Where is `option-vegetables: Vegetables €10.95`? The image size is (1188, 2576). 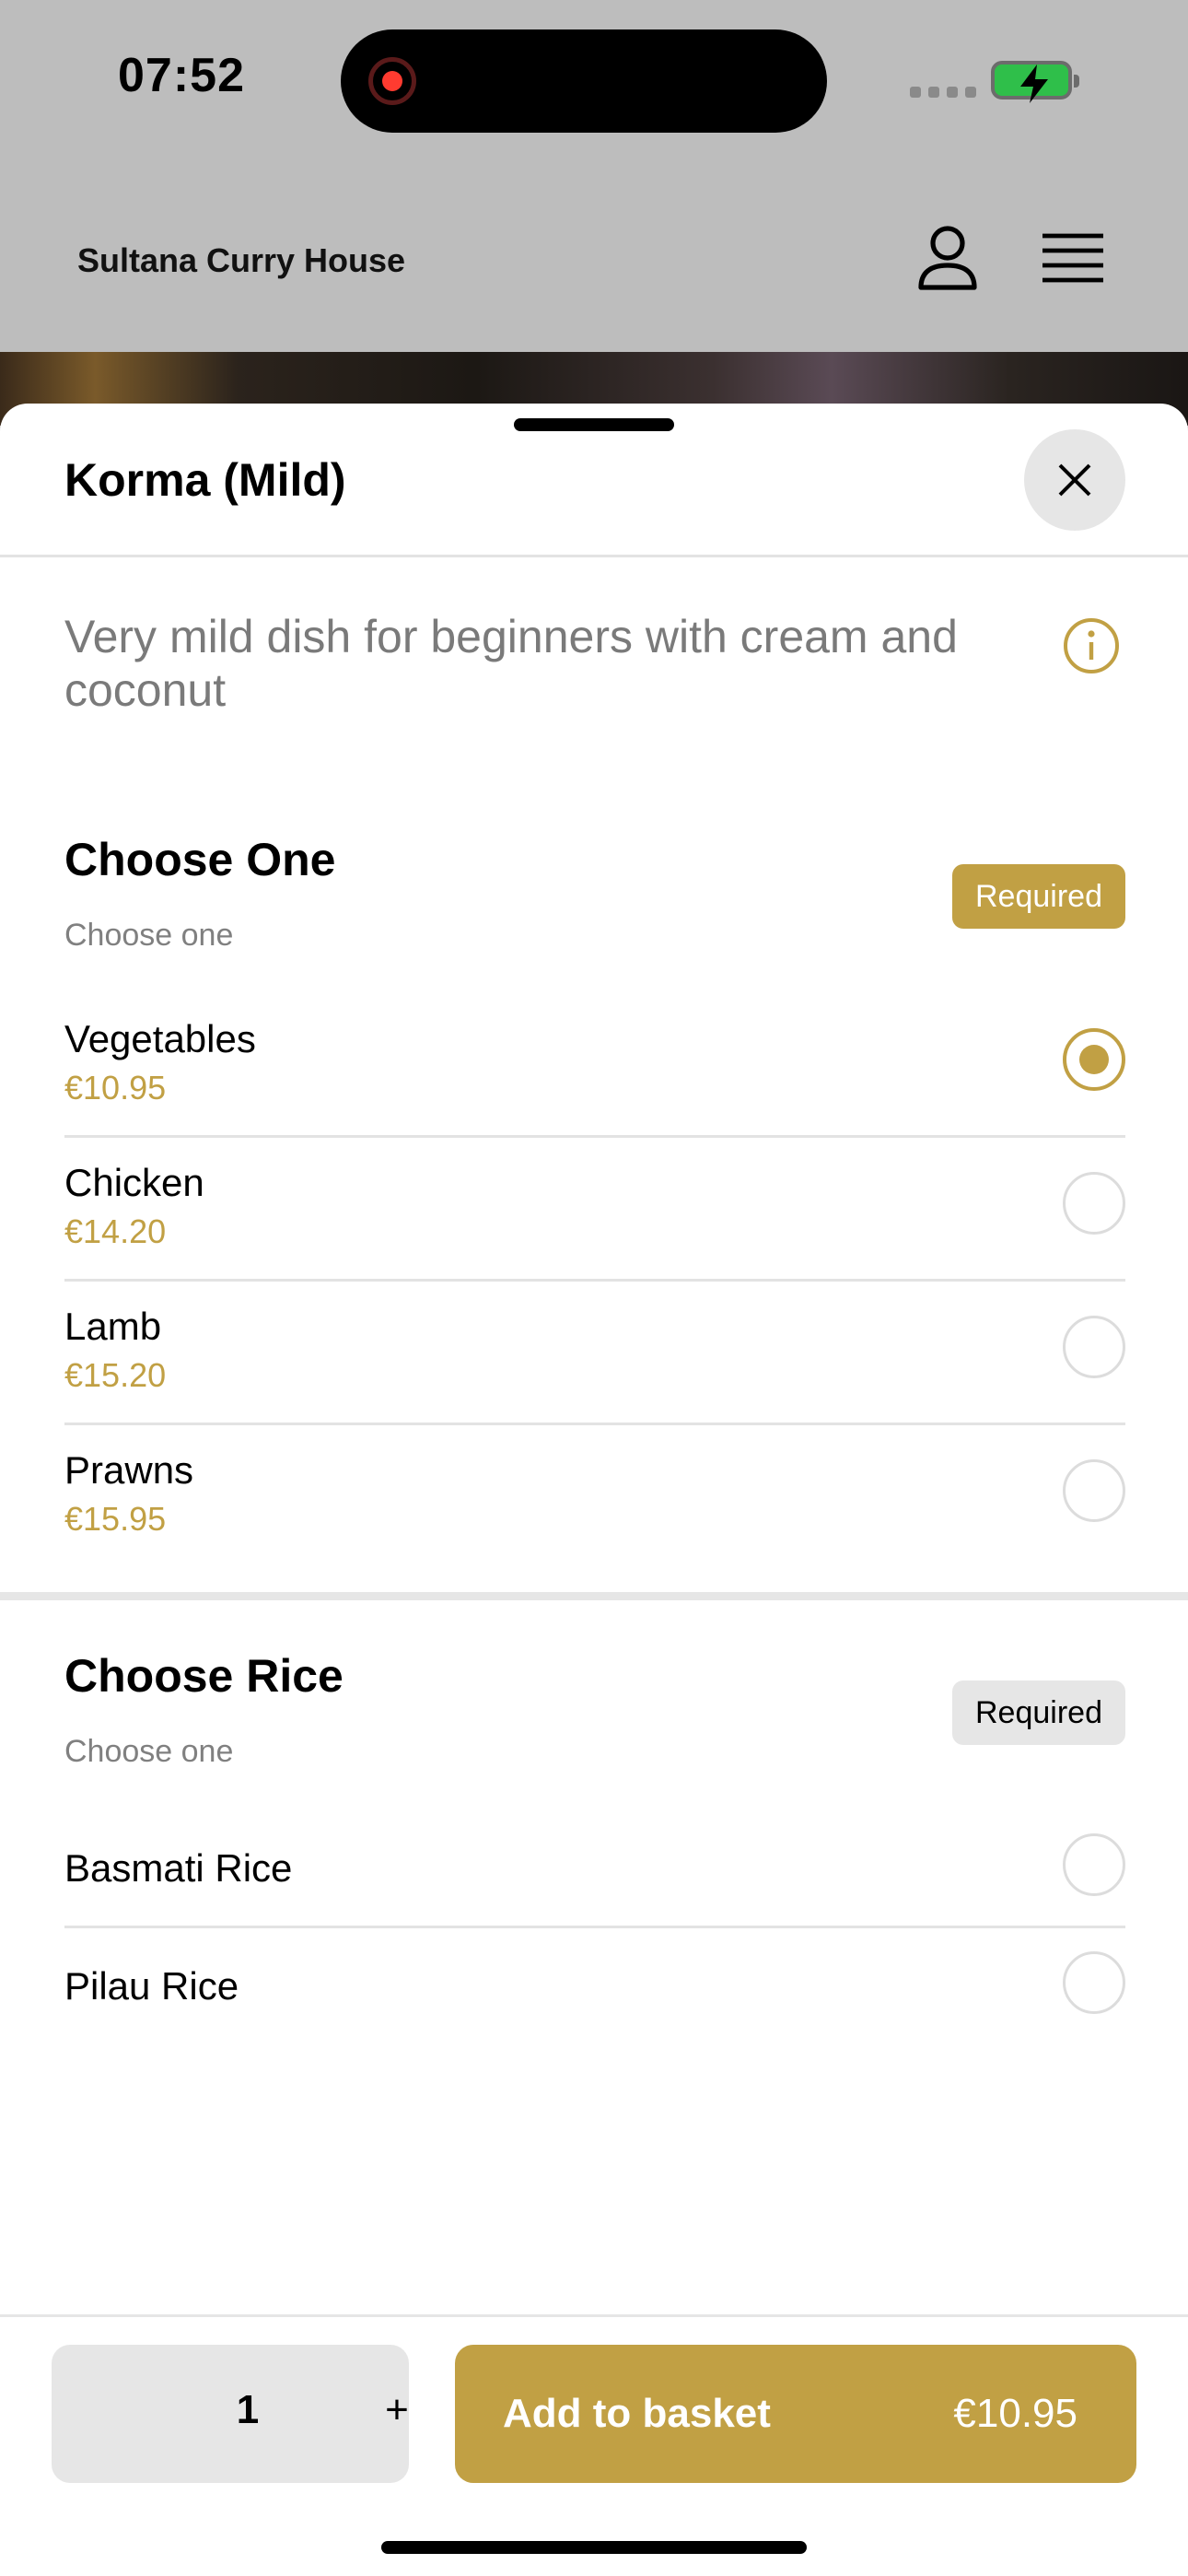 option-vegetables: Vegetables €10.95 is located at coordinates (594, 1082).